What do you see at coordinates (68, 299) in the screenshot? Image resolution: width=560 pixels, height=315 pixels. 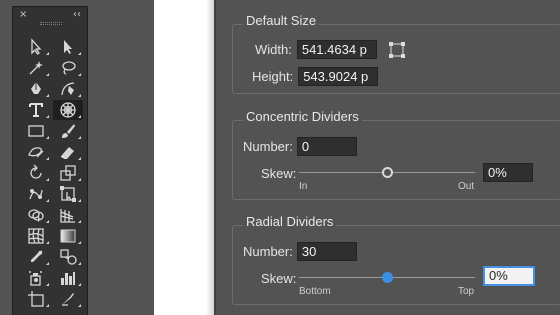 I see `slice-tool-button` at bounding box center [68, 299].